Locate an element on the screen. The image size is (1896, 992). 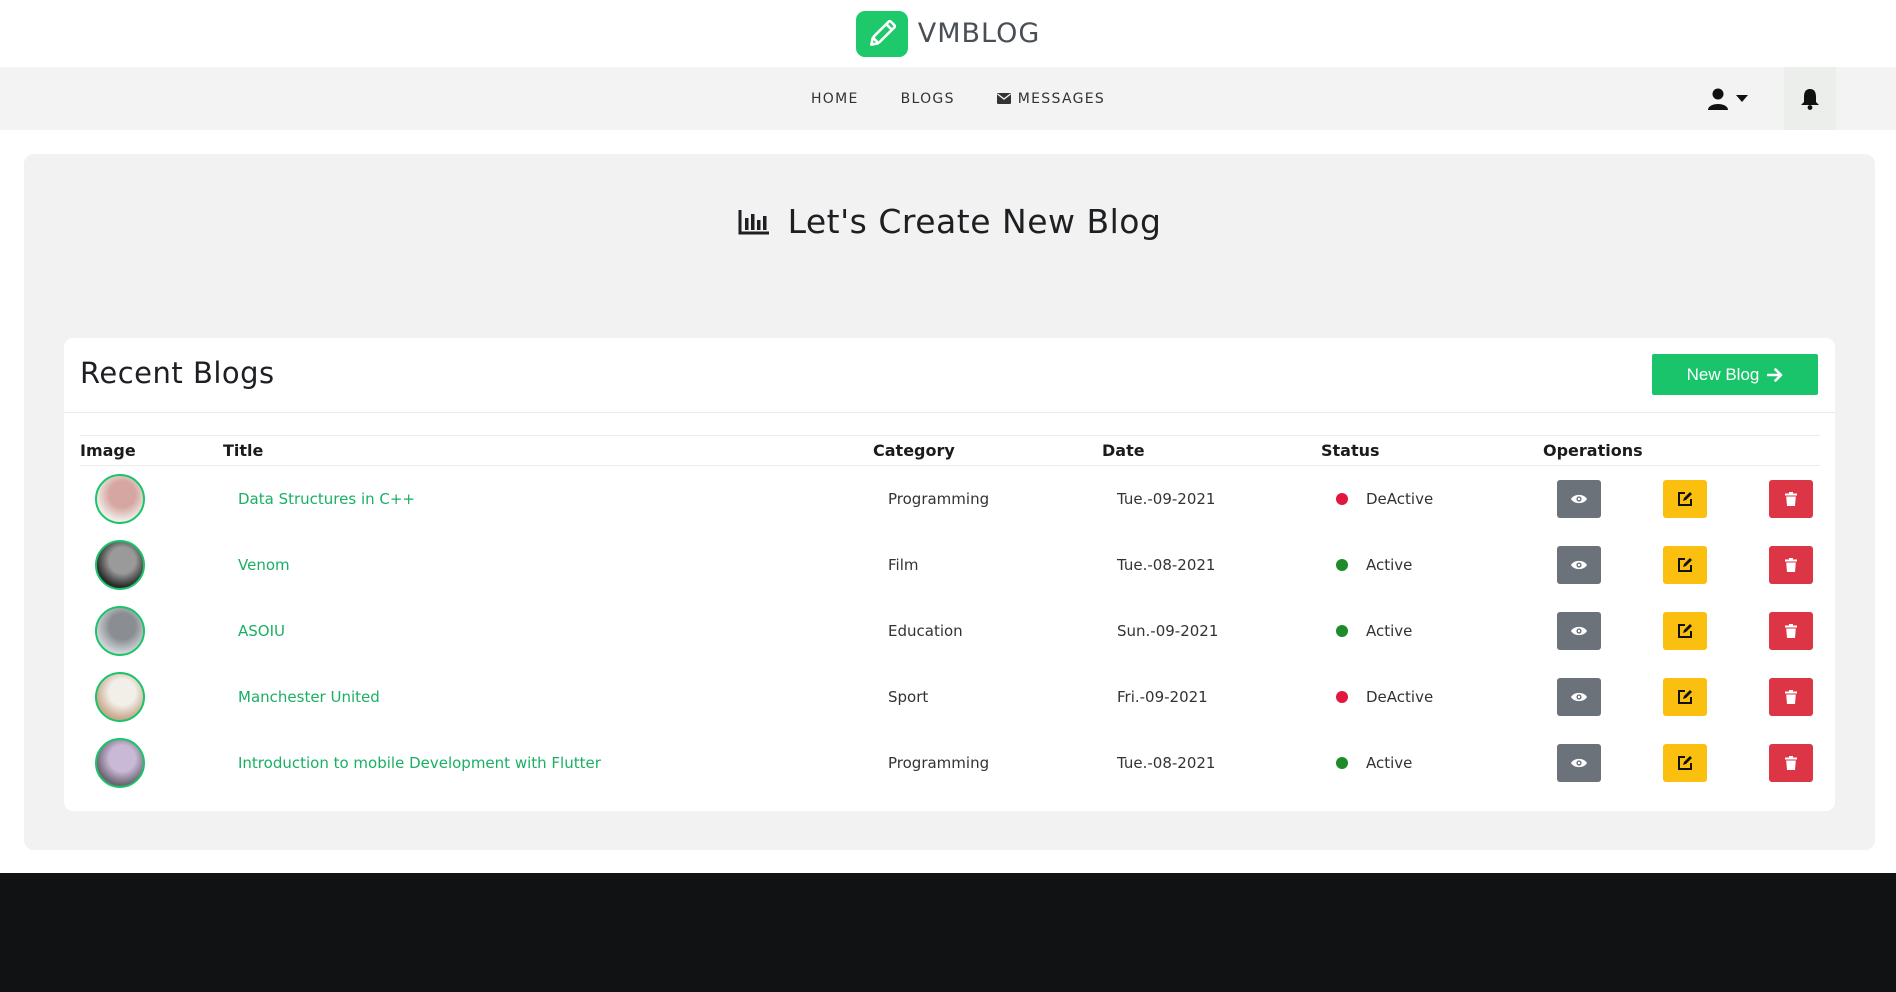
table-row: Venom Film Tue.-08-2021 Active is located at coordinates (950, 565).